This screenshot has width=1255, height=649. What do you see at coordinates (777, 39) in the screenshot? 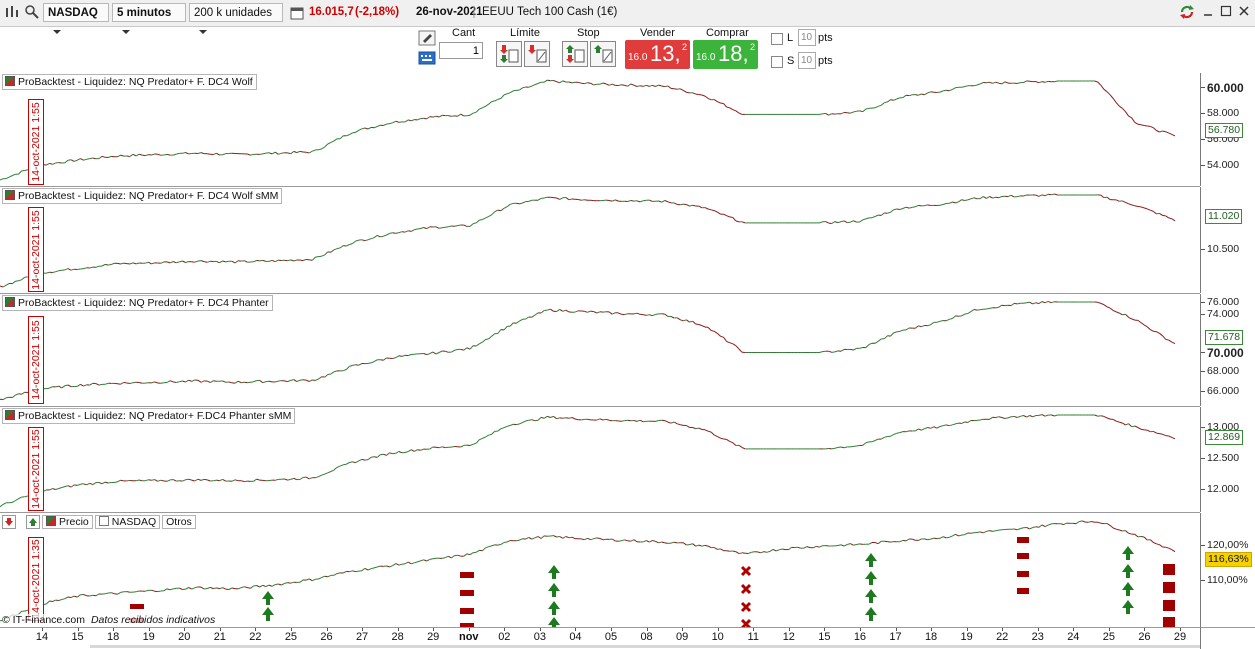
I see `long-checkbox` at bounding box center [777, 39].